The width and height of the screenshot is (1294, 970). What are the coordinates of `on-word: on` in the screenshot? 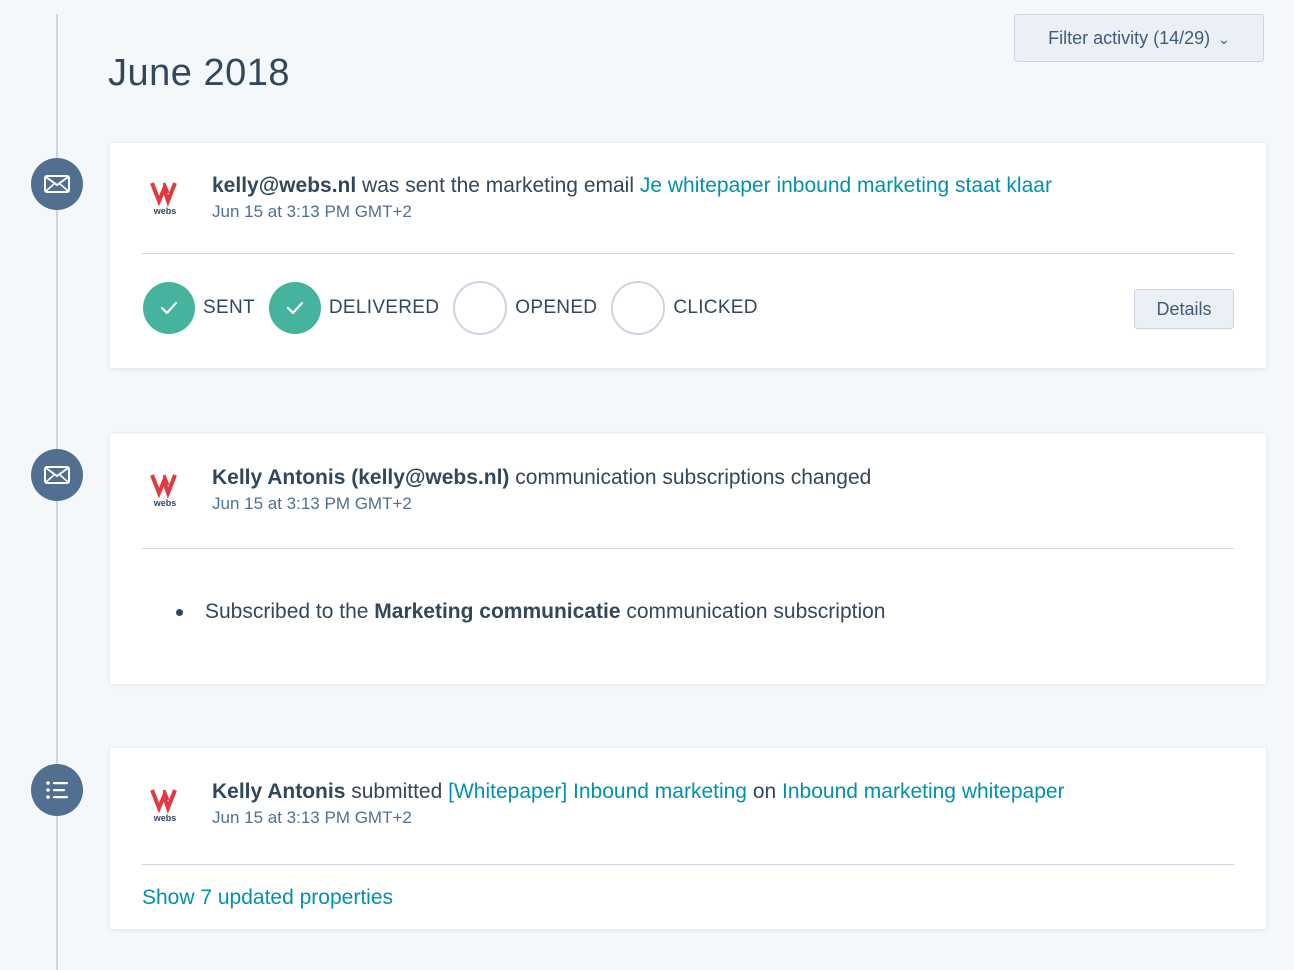 It's located at (764, 791).